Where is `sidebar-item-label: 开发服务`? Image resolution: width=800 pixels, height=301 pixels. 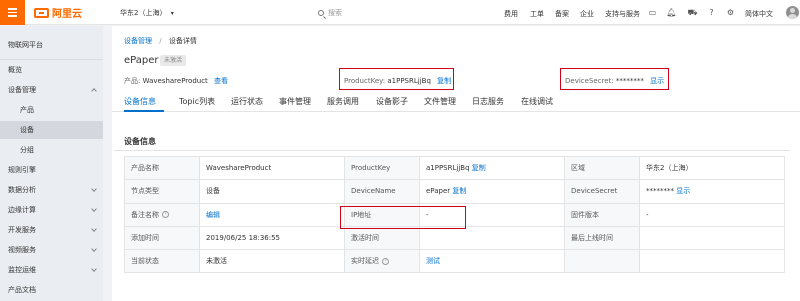 sidebar-item-label: 开发服务 is located at coordinates (22, 230).